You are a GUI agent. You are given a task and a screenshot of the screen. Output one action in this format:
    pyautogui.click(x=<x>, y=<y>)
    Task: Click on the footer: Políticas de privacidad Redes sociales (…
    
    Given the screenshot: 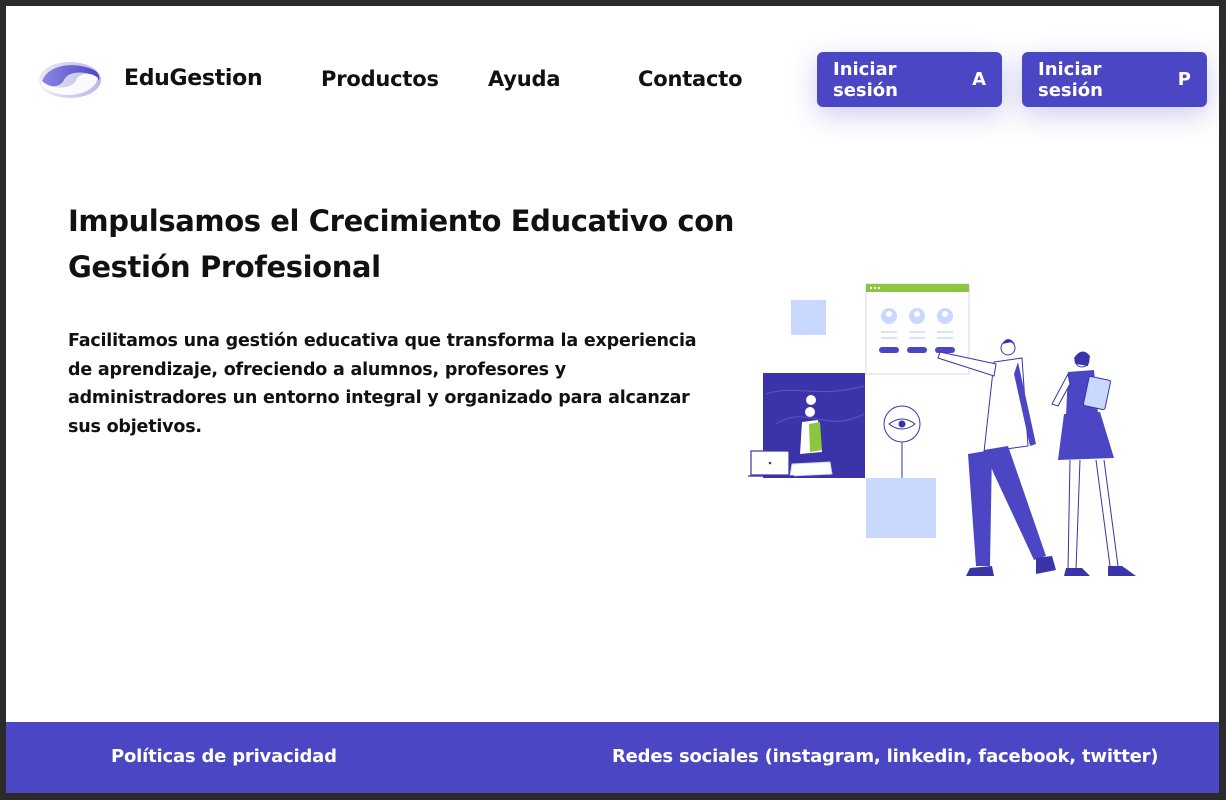 What is the action you would take?
    pyautogui.click(x=612, y=757)
    